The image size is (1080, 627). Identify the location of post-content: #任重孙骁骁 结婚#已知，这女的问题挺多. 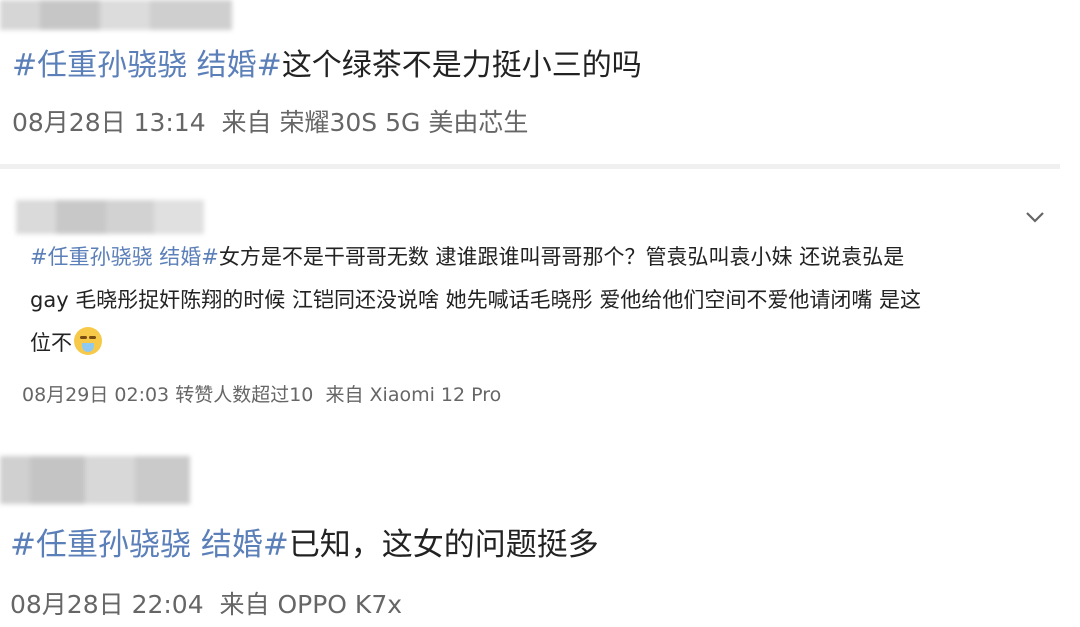
(304, 545).